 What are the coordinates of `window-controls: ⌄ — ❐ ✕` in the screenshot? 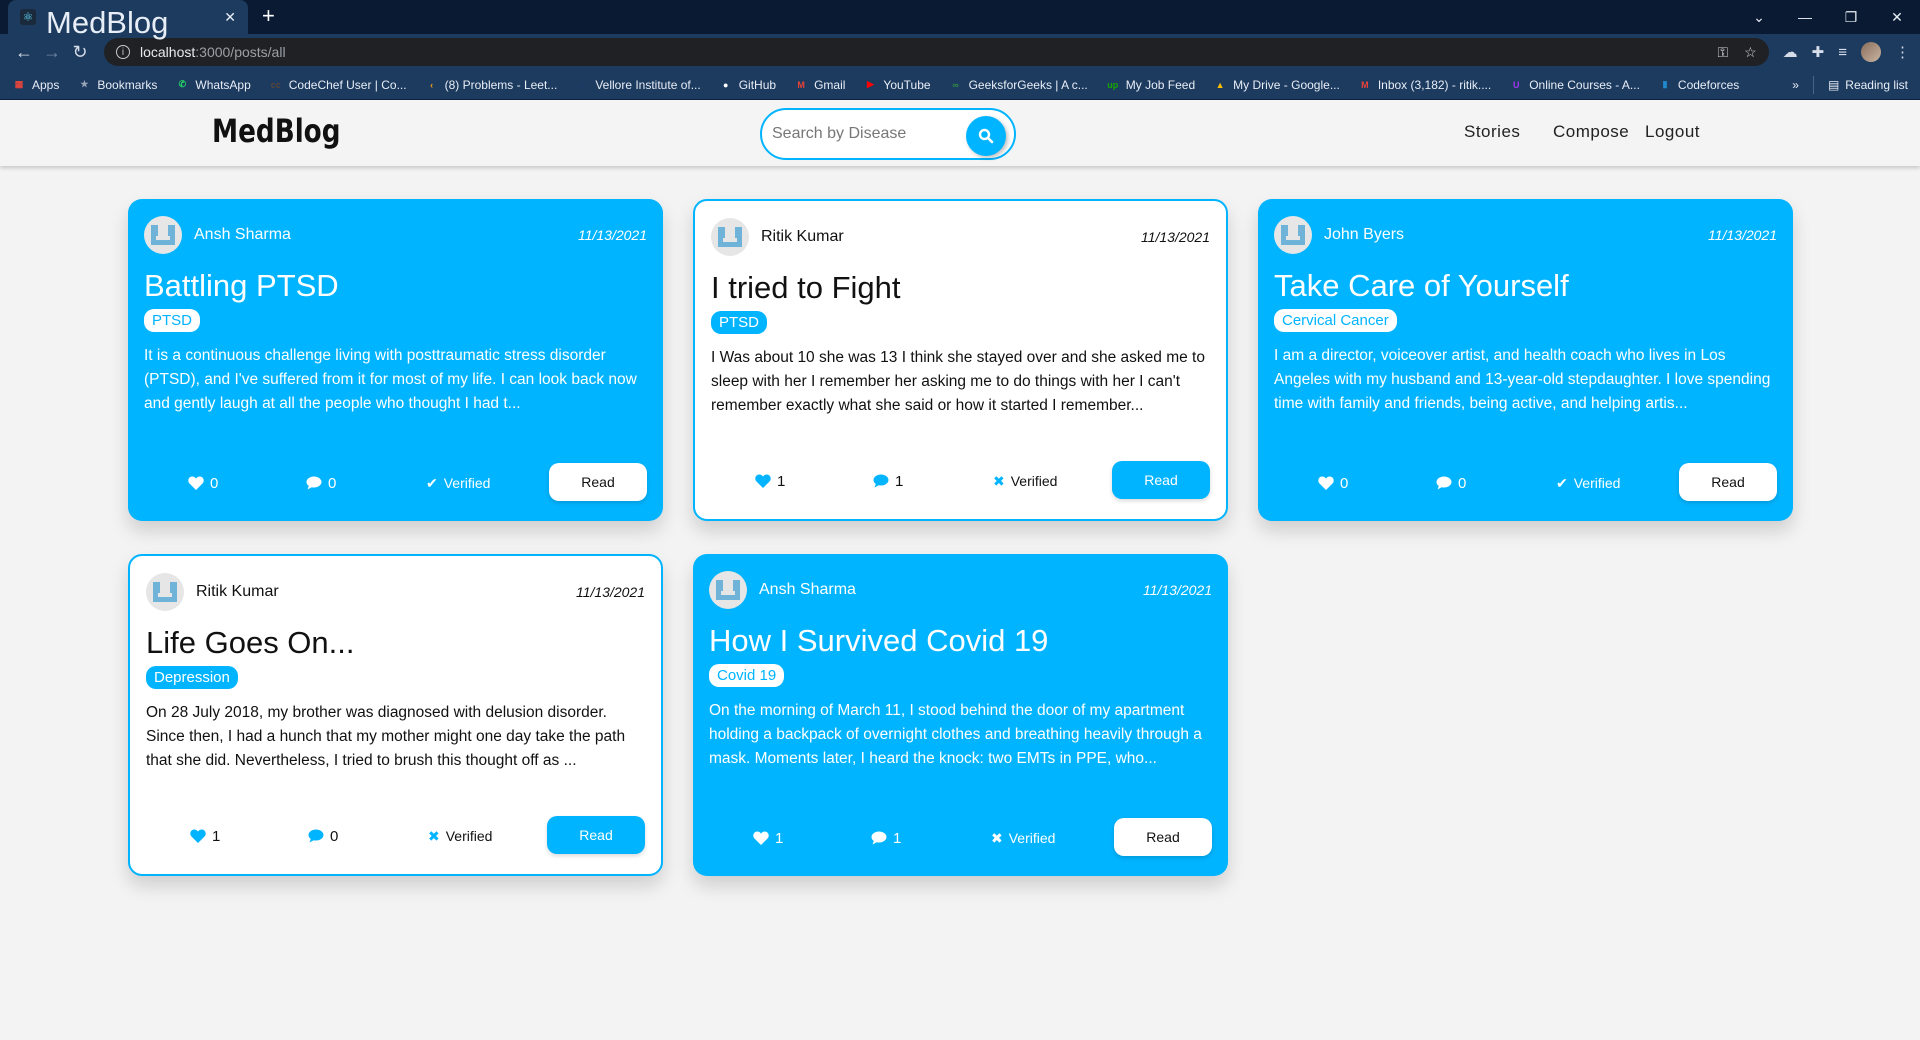 It's located at (1828, 17).